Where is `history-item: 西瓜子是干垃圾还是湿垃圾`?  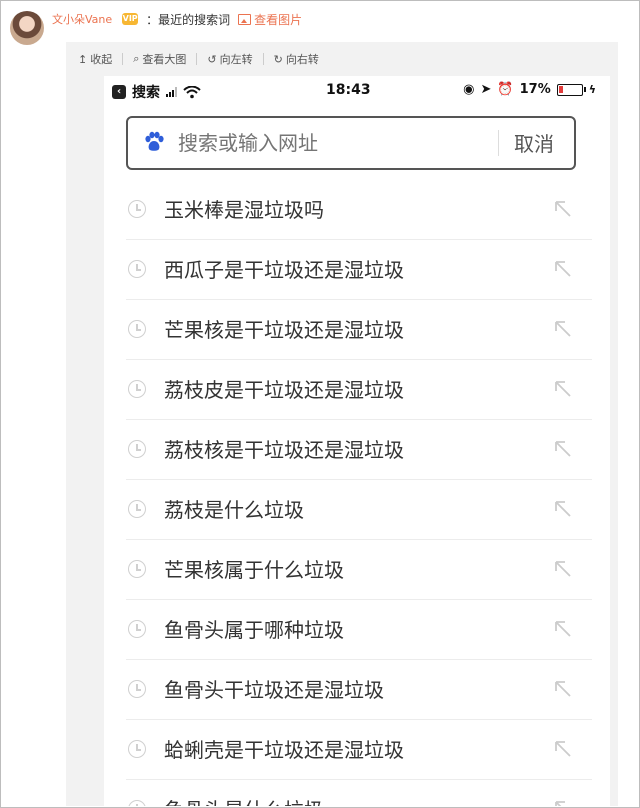 history-item: 西瓜子是干垃圾还是湿垃圾 is located at coordinates (359, 270).